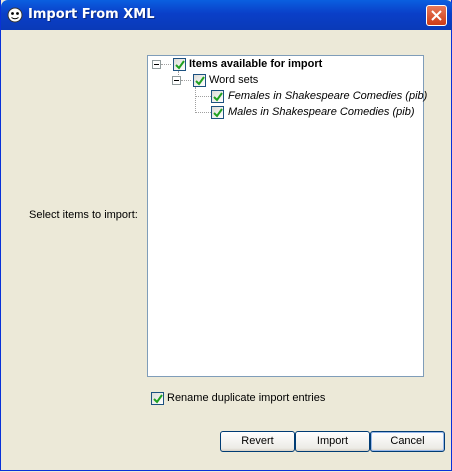 This screenshot has width=452, height=472. Describe the element at coordinates (246, 398) in the screenshot. I see `rename-duplicates-label: Rename duplicate import entries` at that location.